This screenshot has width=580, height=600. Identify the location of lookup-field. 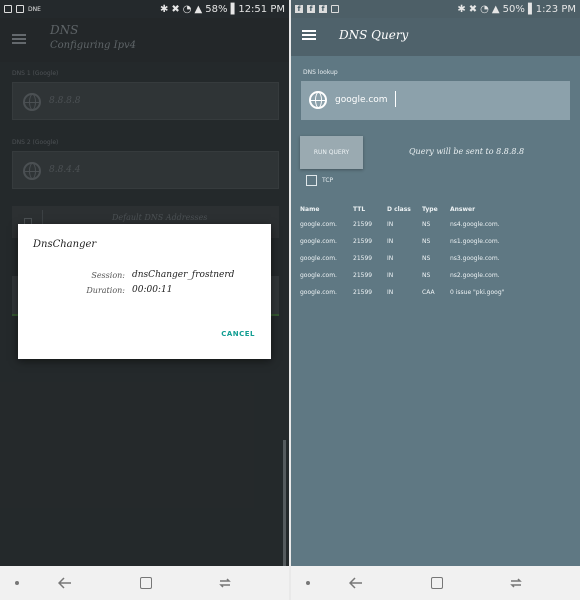
(435, 100).